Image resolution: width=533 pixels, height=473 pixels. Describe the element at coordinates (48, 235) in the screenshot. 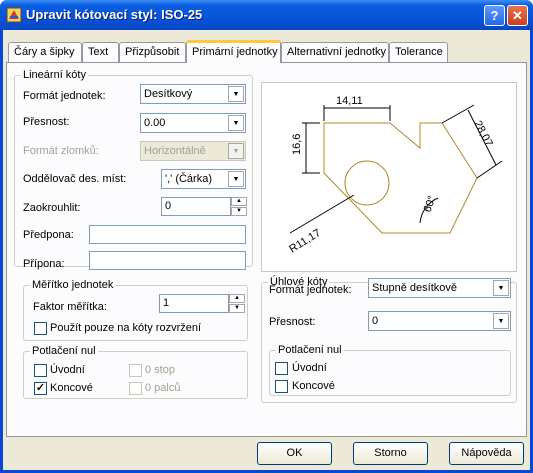

I see `prefix-label: Předpona:` at that location.